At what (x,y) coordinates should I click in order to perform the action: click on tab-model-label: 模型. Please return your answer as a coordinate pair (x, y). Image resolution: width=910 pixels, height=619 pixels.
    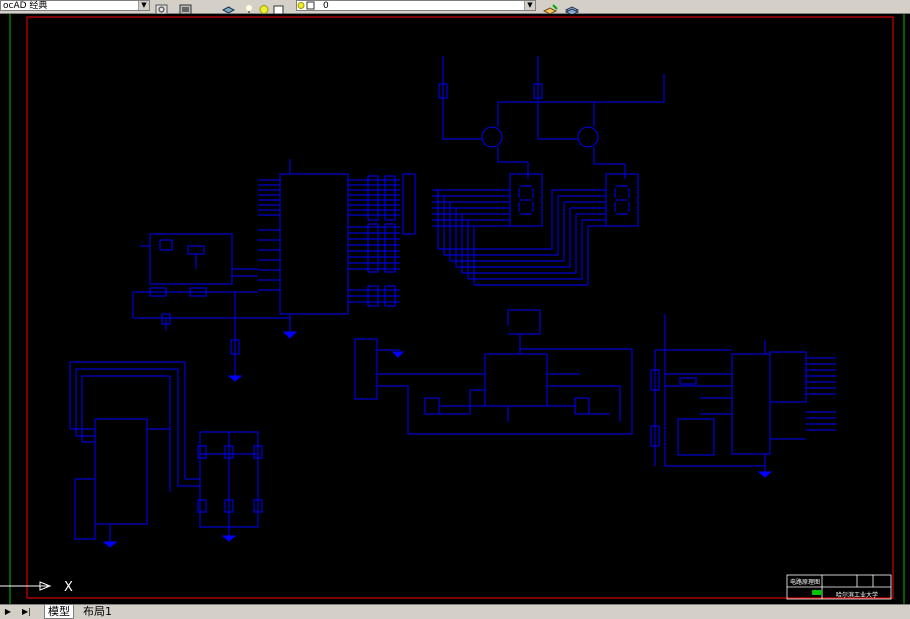
    Looking at the image, I should click on (59, 611).